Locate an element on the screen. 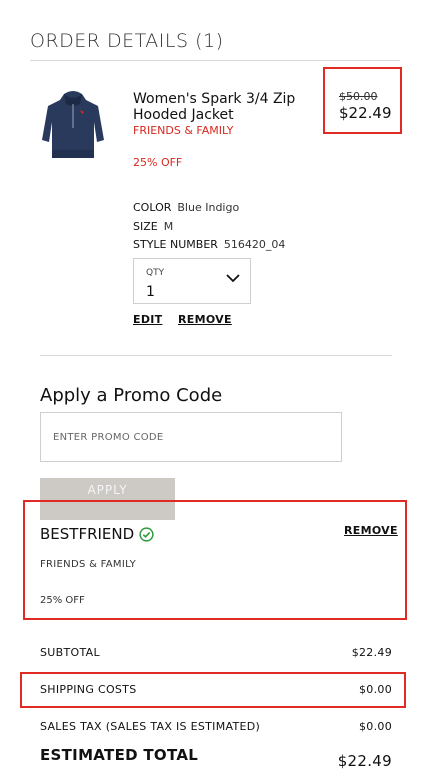 This screenshot has width=432, height=784. page-title: ORDER DETAILS (1) is located at coordinates (127, 41).